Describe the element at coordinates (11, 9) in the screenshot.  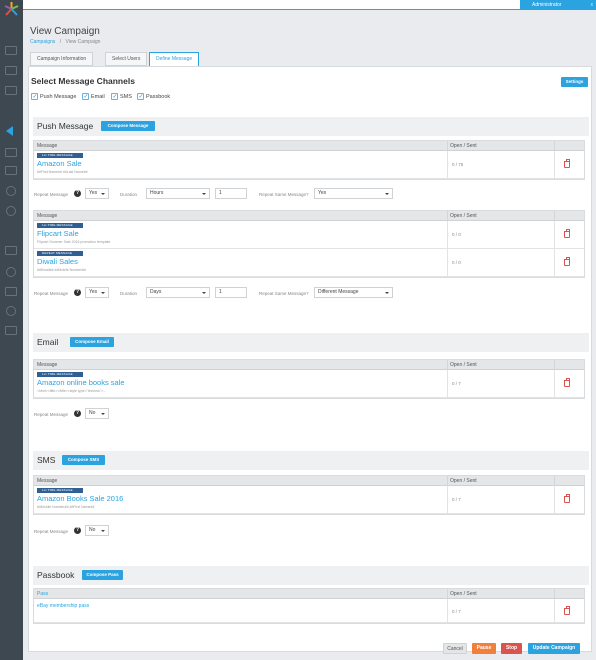
I see `app-logo` at that location.